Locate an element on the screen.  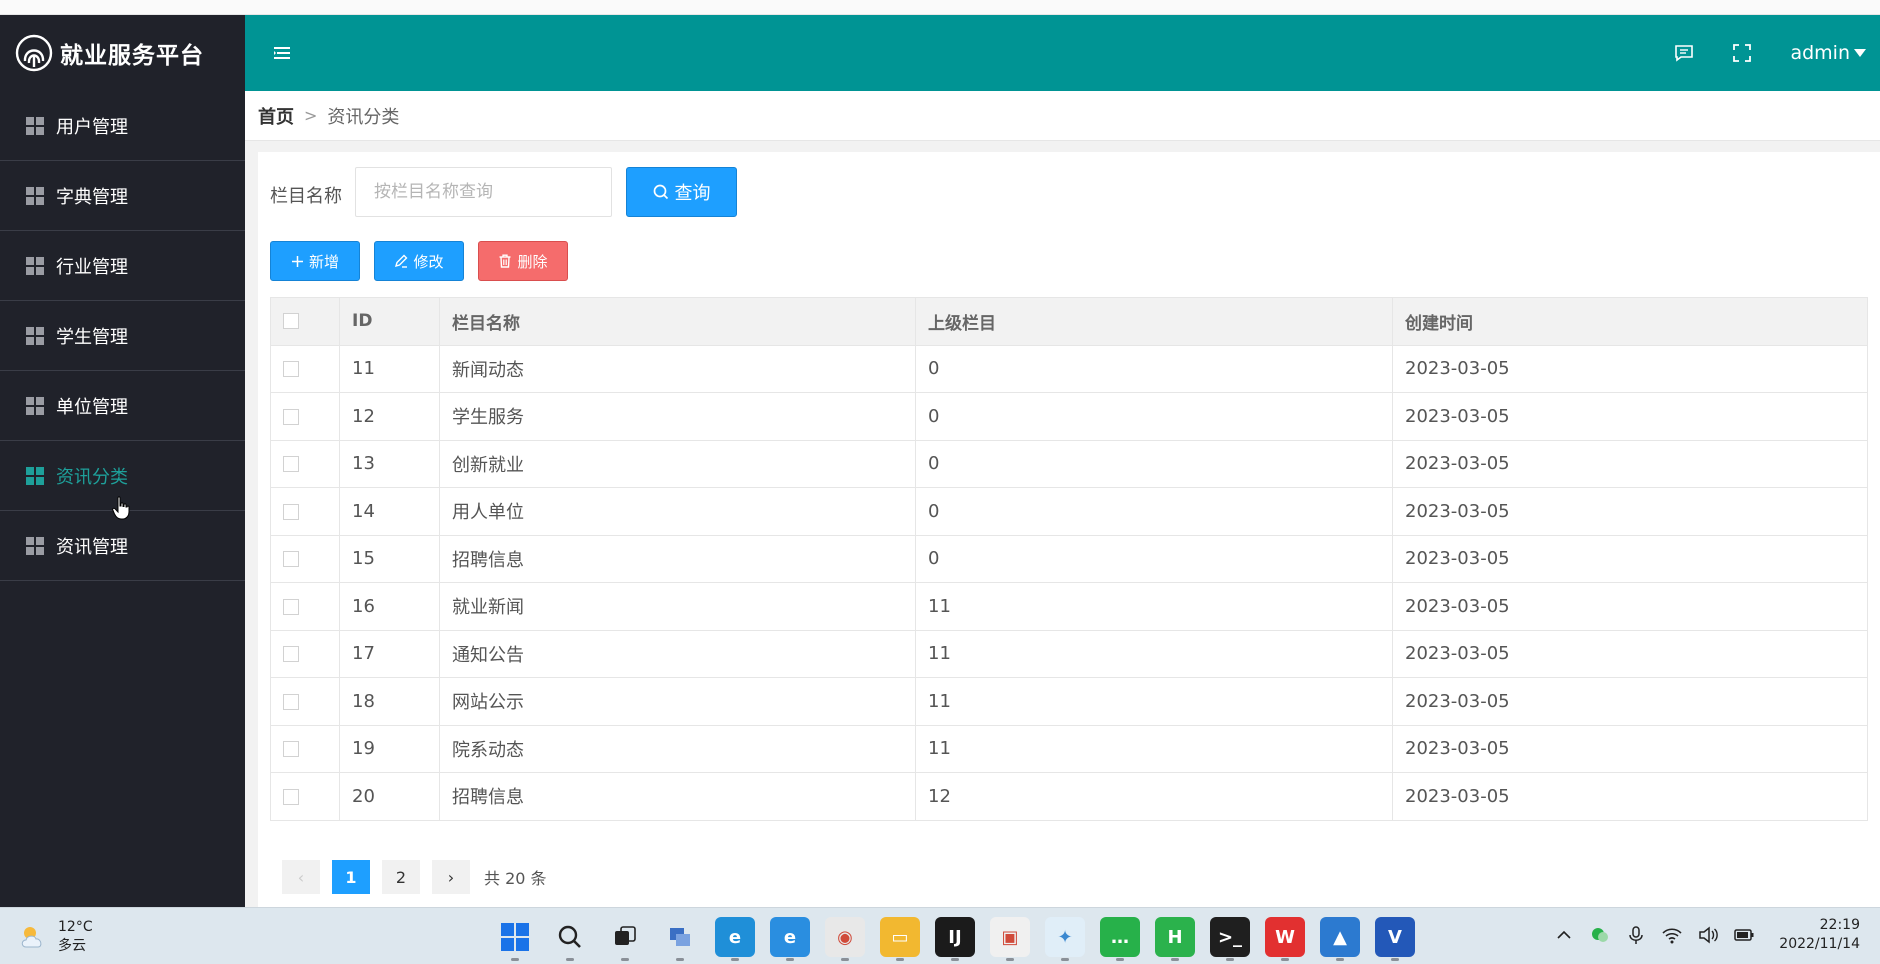
app-title: 就业服务平台 is located at coordinates (132, 56).